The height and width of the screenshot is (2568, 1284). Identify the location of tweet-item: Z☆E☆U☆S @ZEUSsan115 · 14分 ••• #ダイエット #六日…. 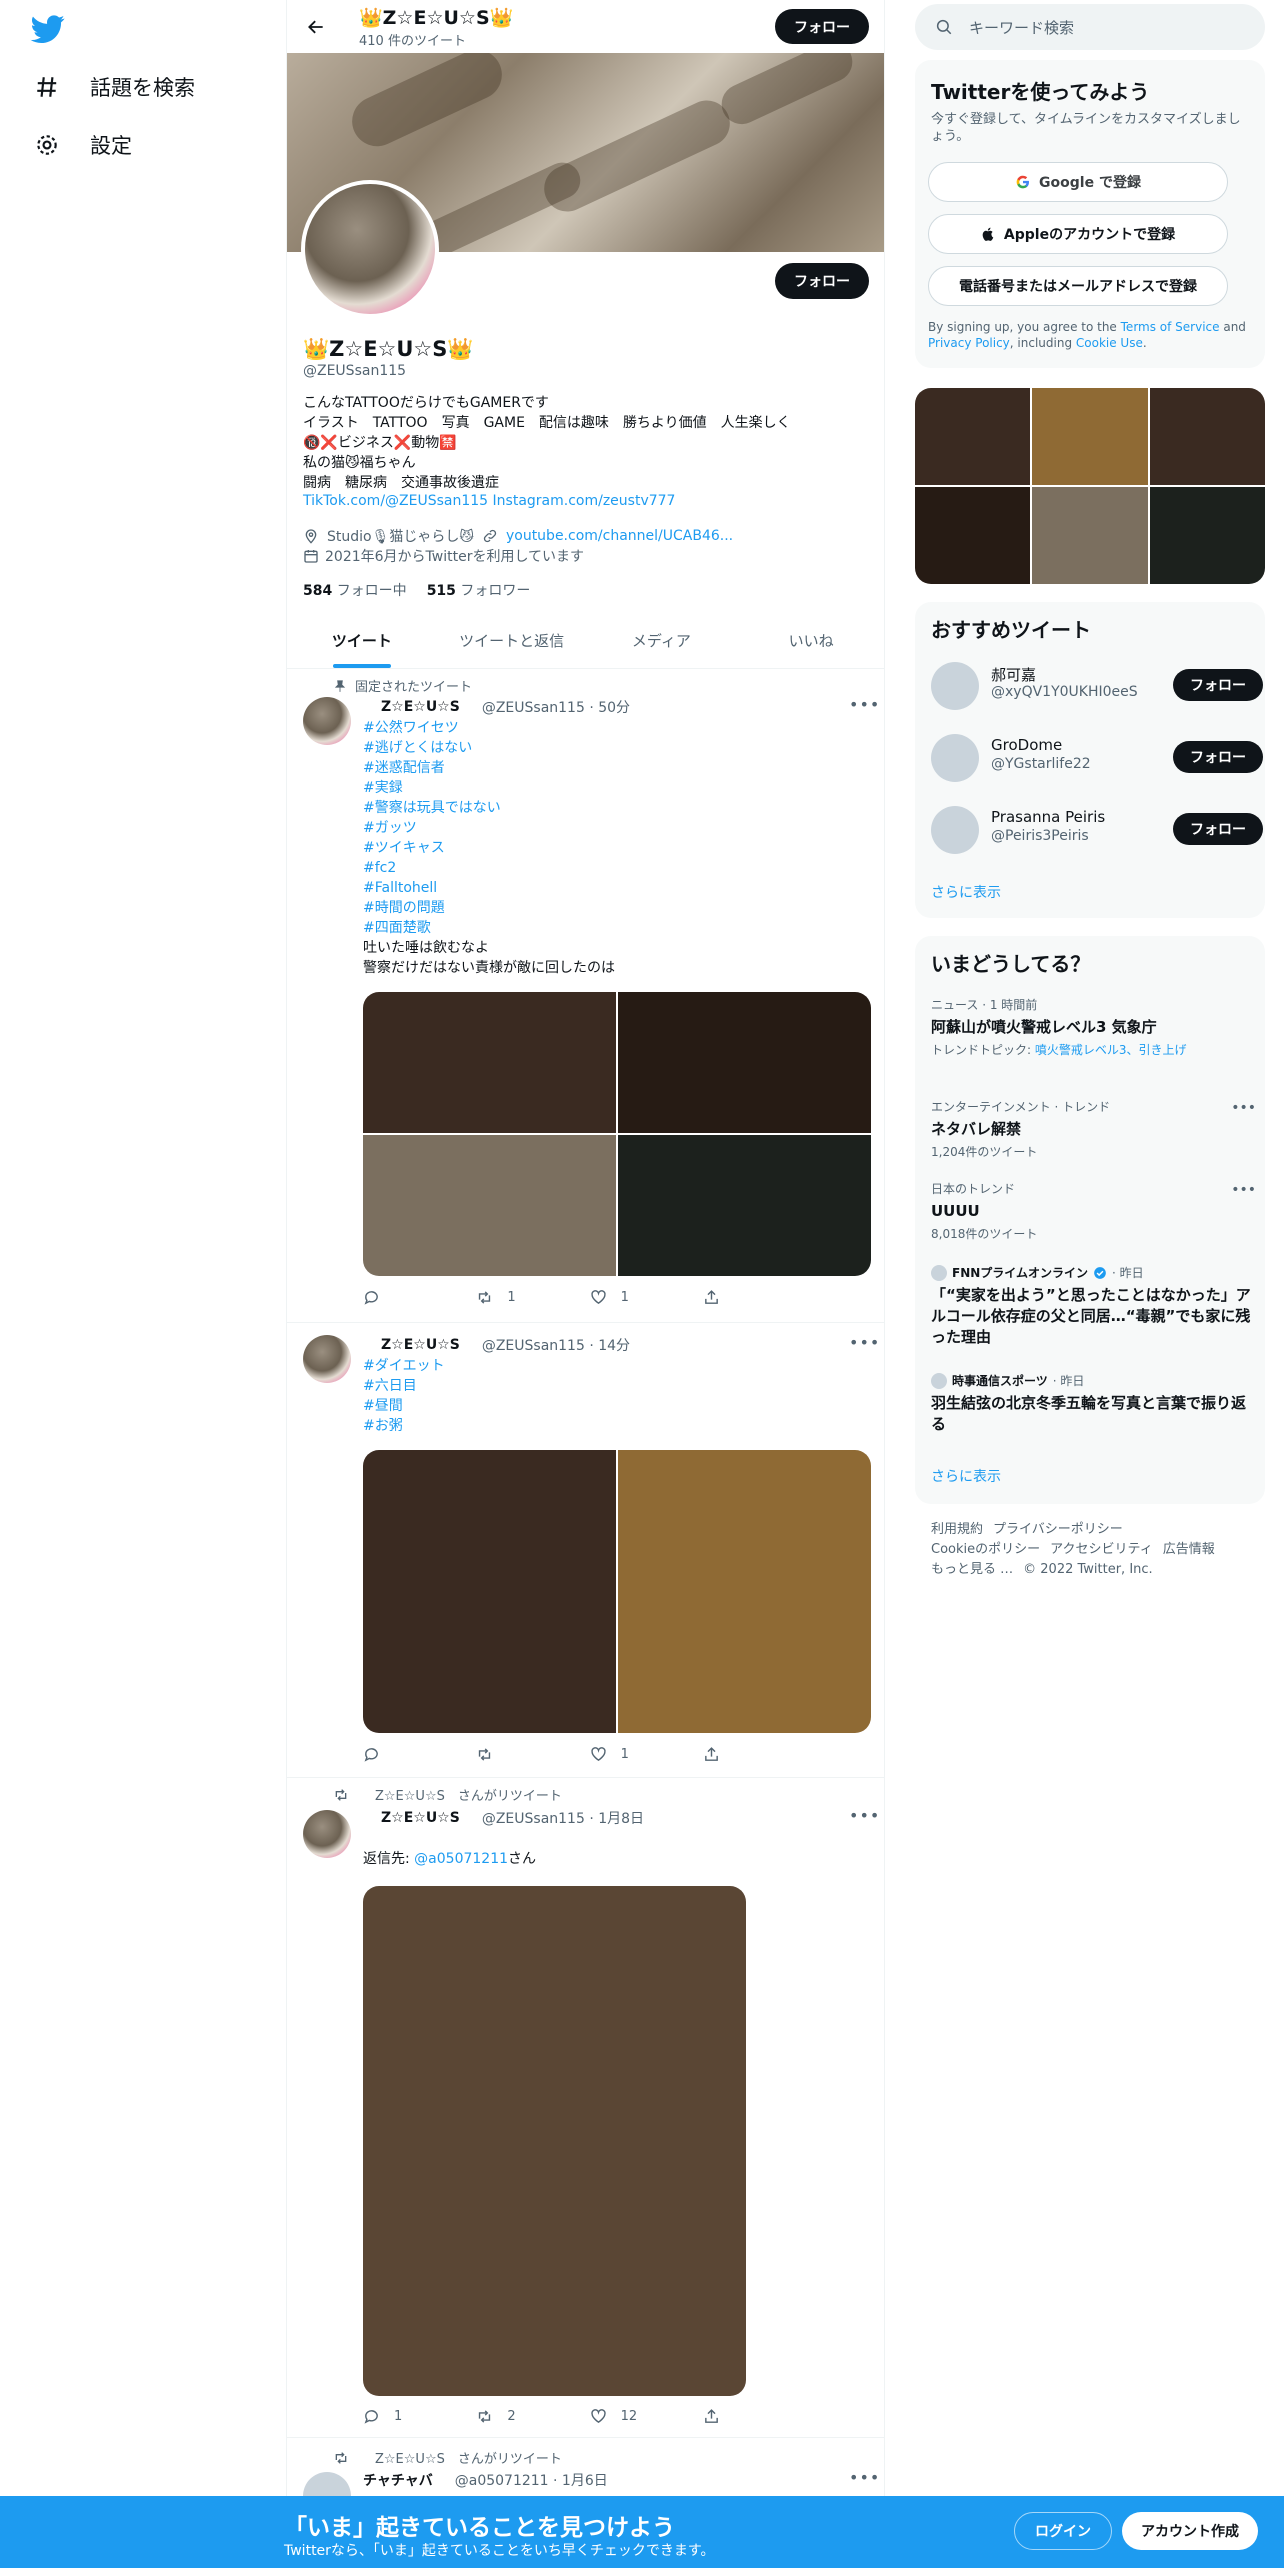
(585, 1550).